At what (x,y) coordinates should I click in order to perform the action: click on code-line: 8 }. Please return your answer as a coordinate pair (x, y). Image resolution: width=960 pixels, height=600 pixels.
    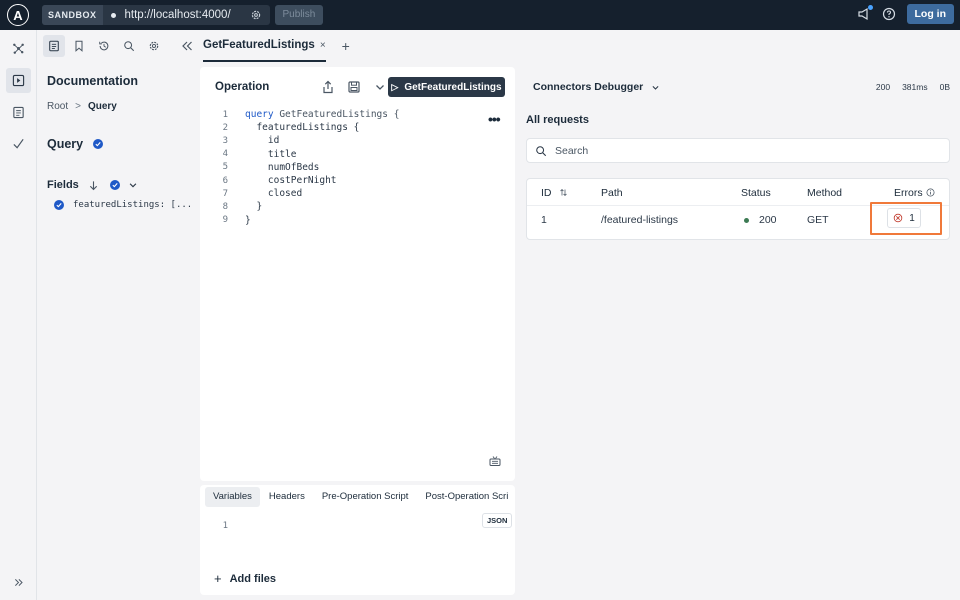
    Looking at the image, I should click on (350, 206).